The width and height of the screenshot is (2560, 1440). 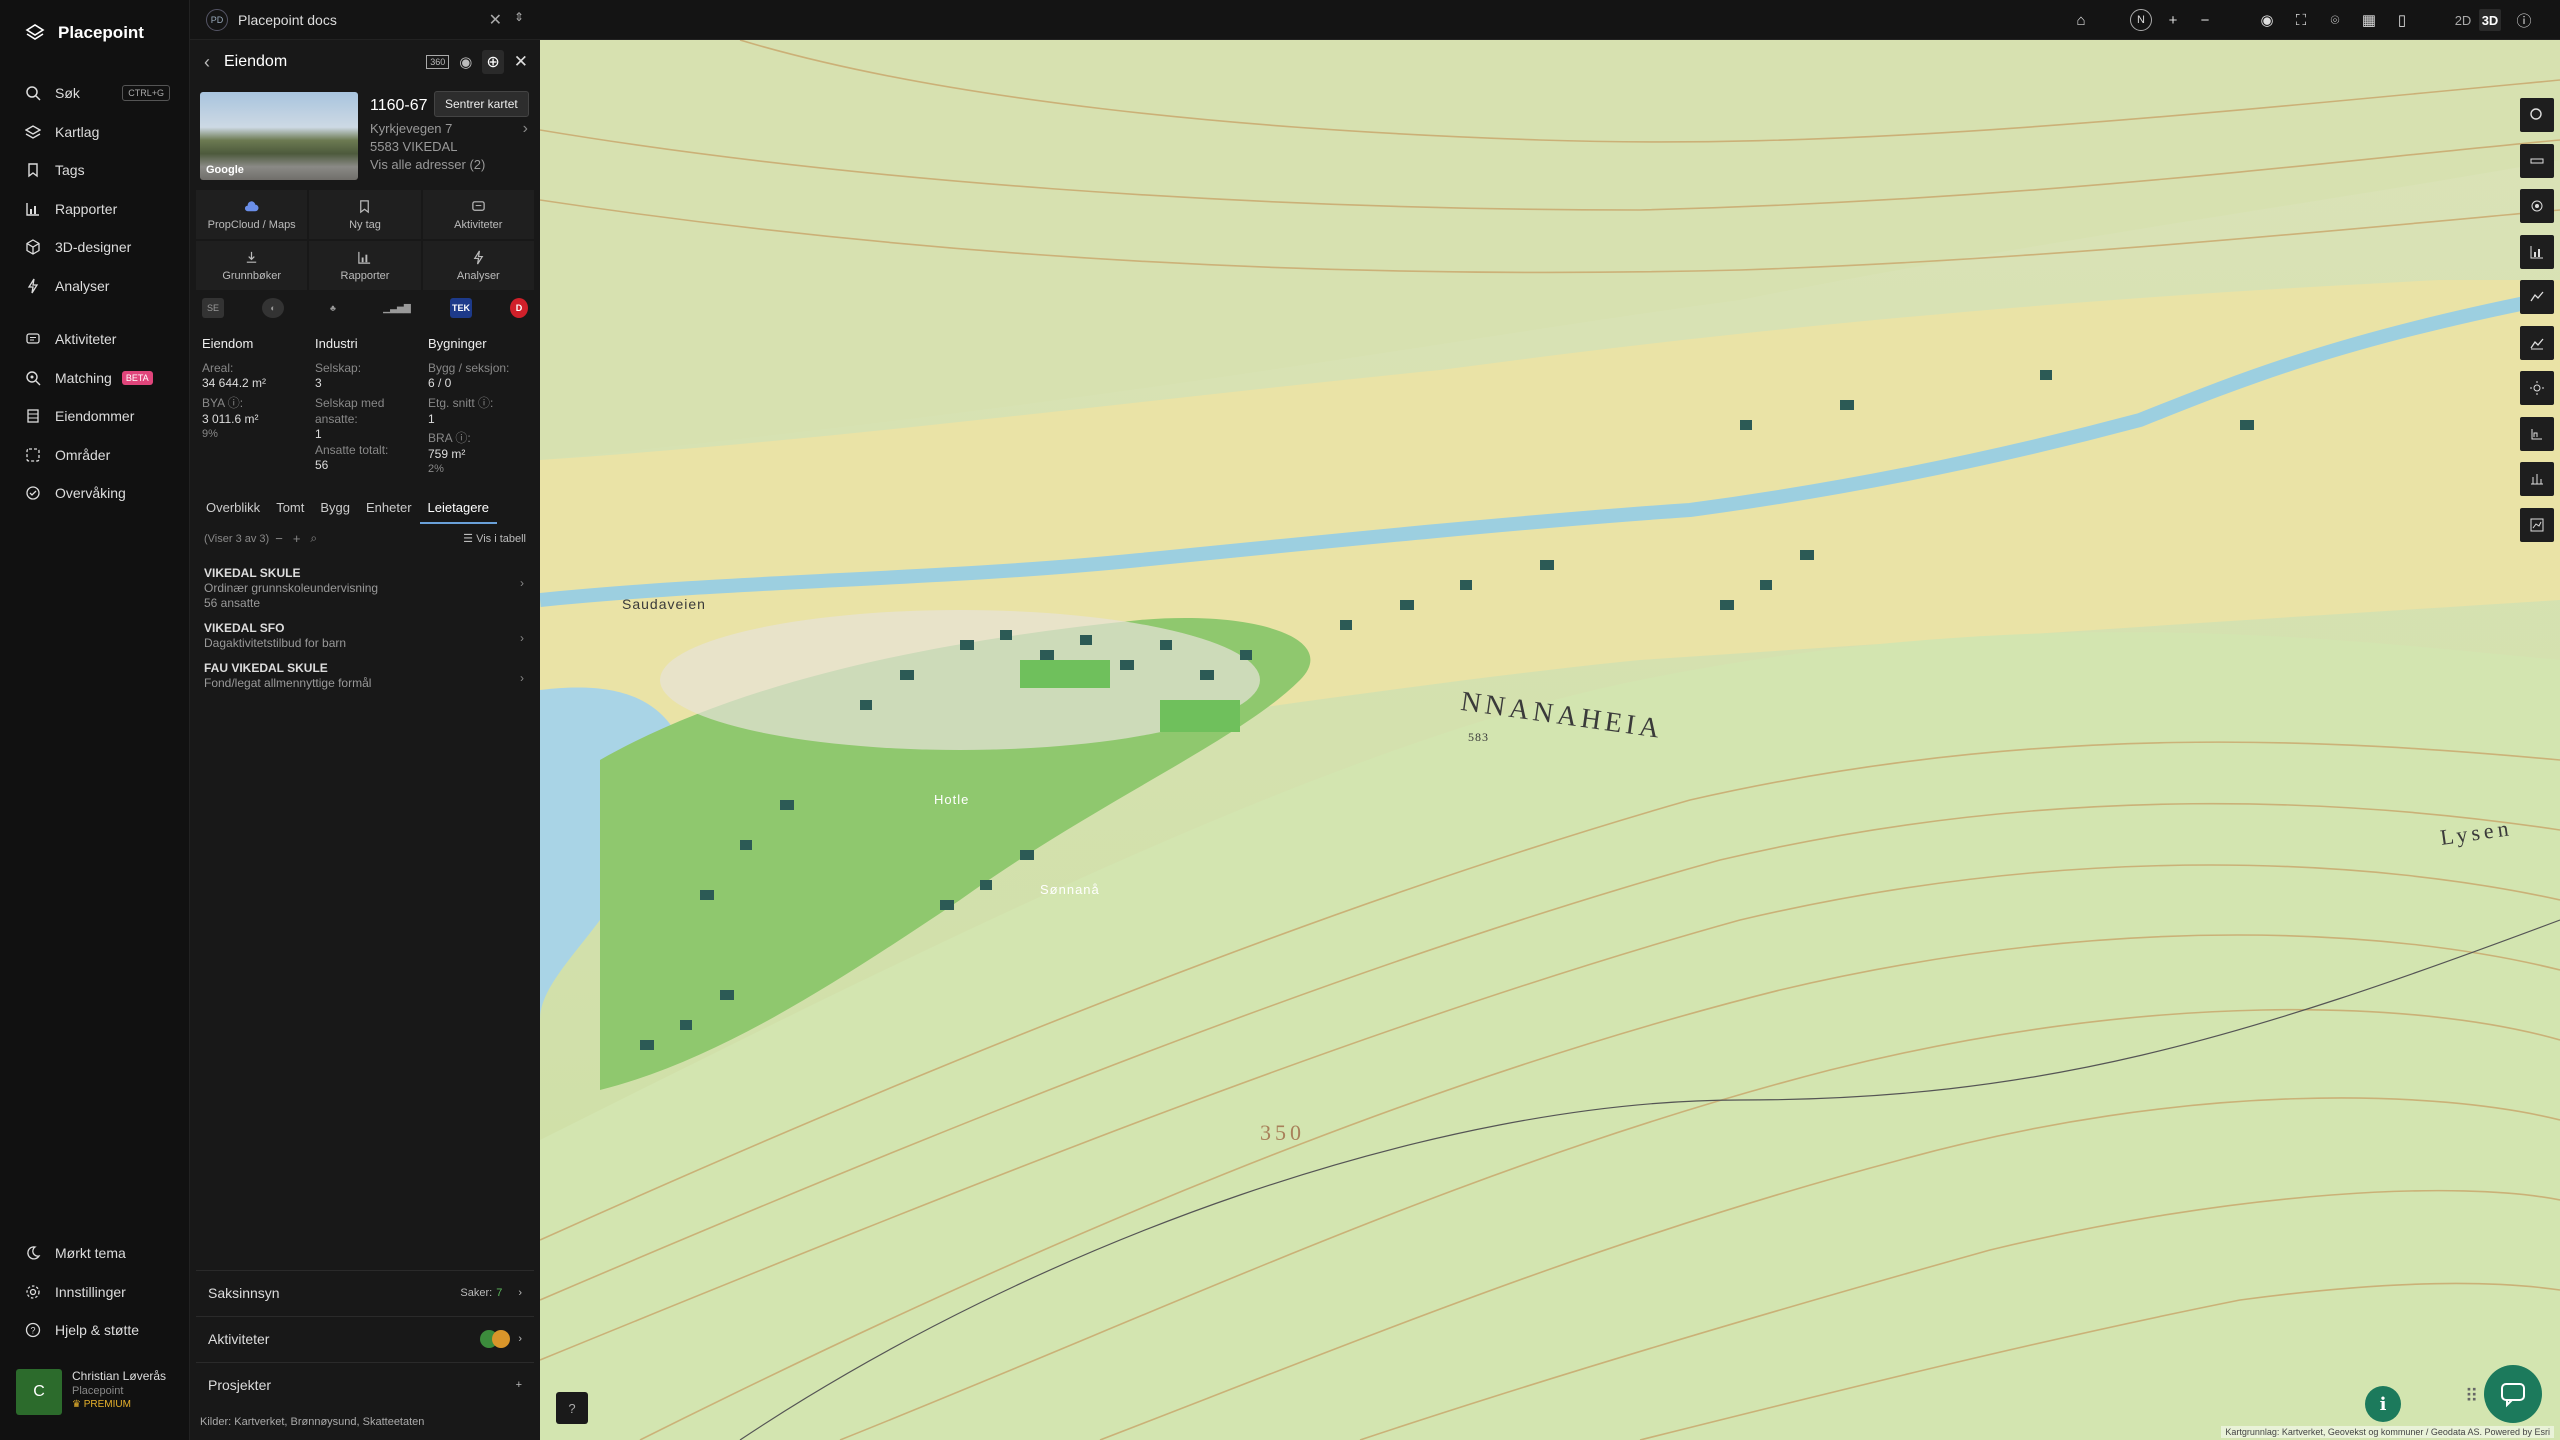 What do you see at coordinates (2383, 1404) in the screenshot?
I see `info-button: i` at bounding box center [2383, 1404].